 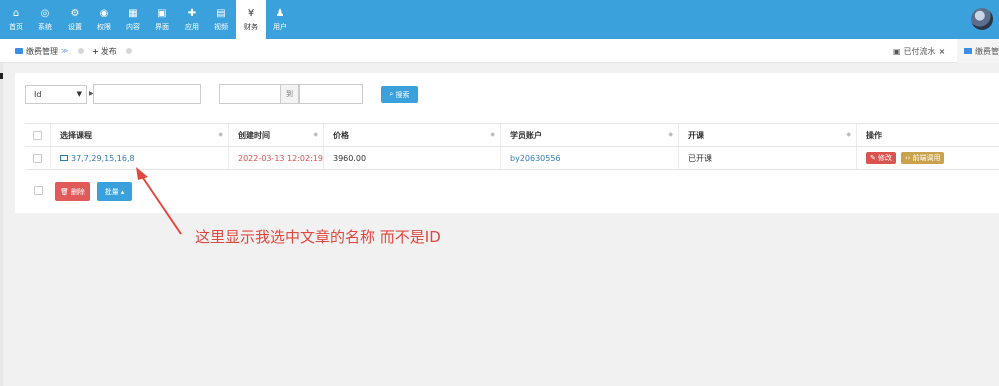 What do you see at coordinates (159, 201) in the screenshot?
I see `annotation-arrow` at bounding box center [159, 201].